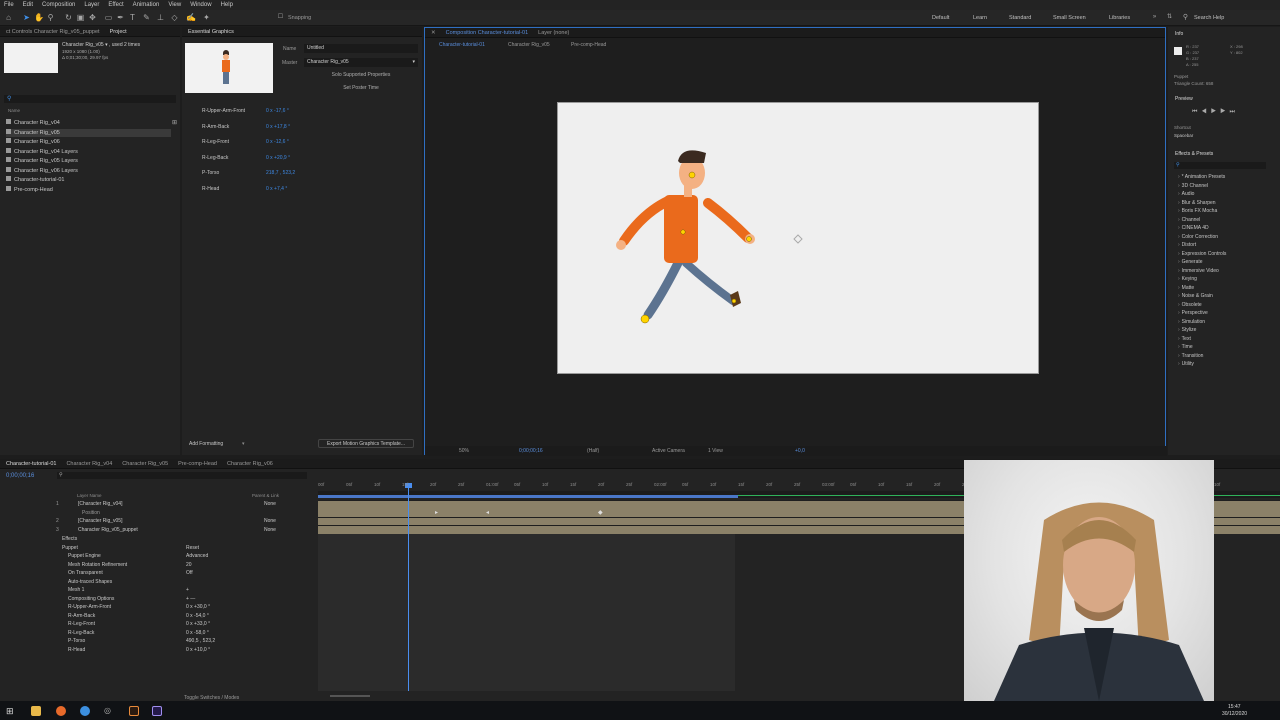  I want to click on comp-canvas, so click(798, 238).